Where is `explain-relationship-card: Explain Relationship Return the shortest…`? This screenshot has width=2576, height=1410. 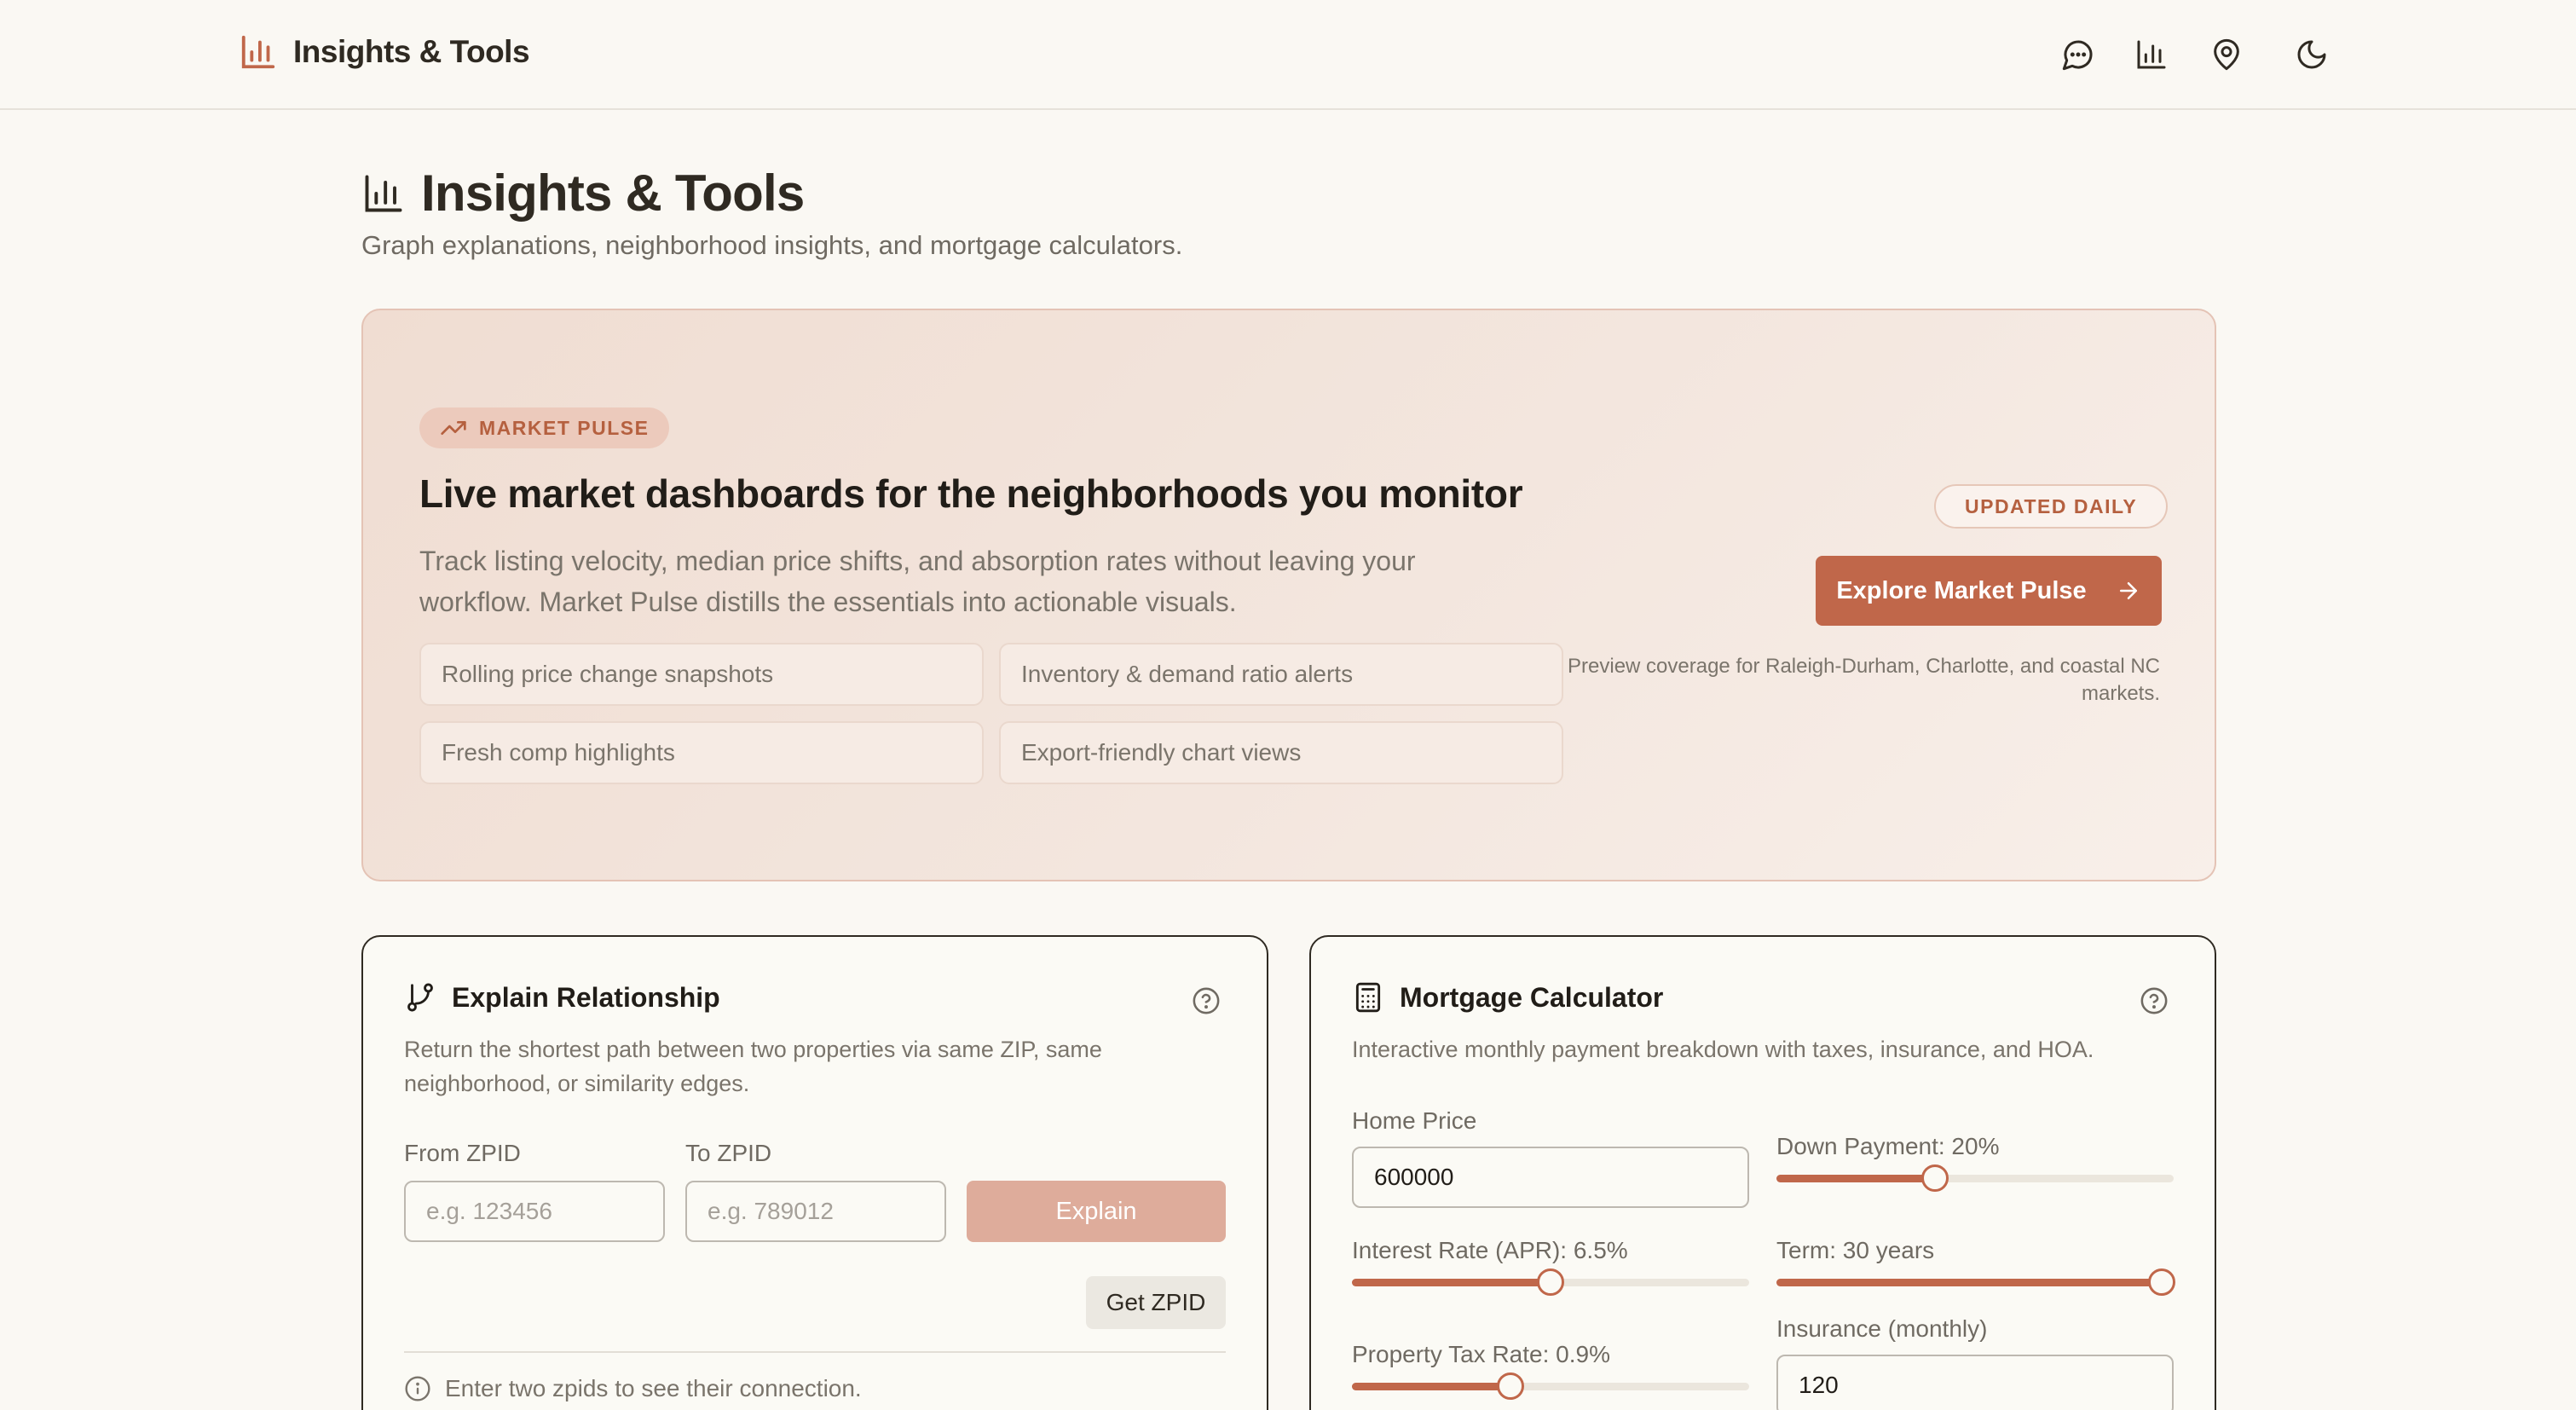 explain-relationship-card: Explain Relationship Return the shortest… is located at coordinates (814, 1173).